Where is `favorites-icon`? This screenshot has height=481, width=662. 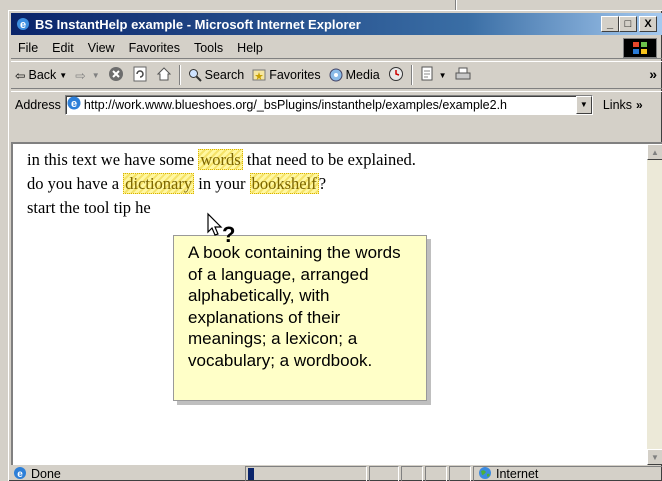 favorites-icon is located at coordinates (259, 75).